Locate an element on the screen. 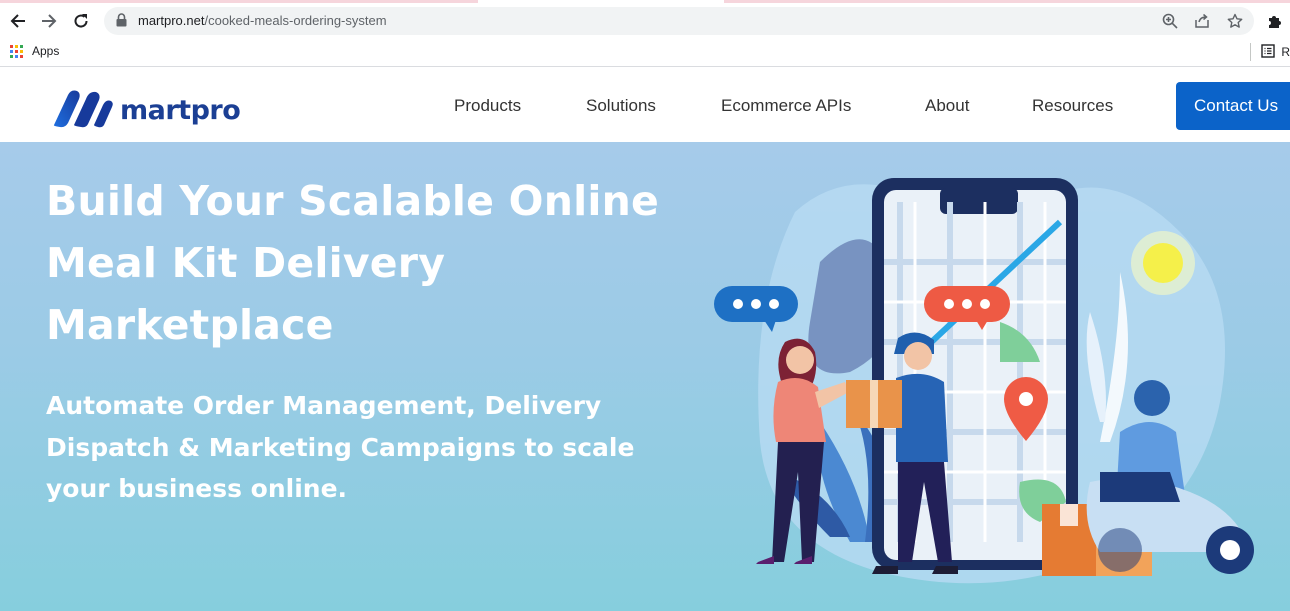 The image size is (1290, 611). apps-grid-icon is located at coordinates (16, 51).